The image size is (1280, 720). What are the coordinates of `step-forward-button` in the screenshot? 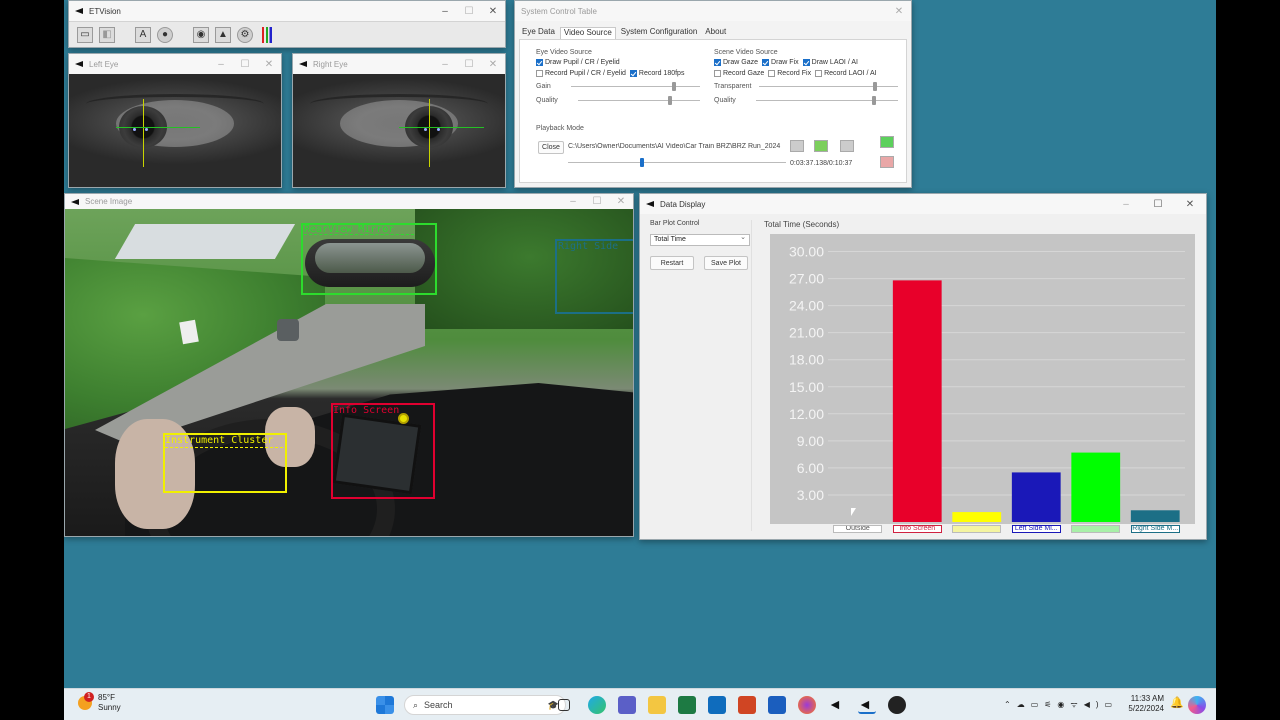 It's located at (847, 146).